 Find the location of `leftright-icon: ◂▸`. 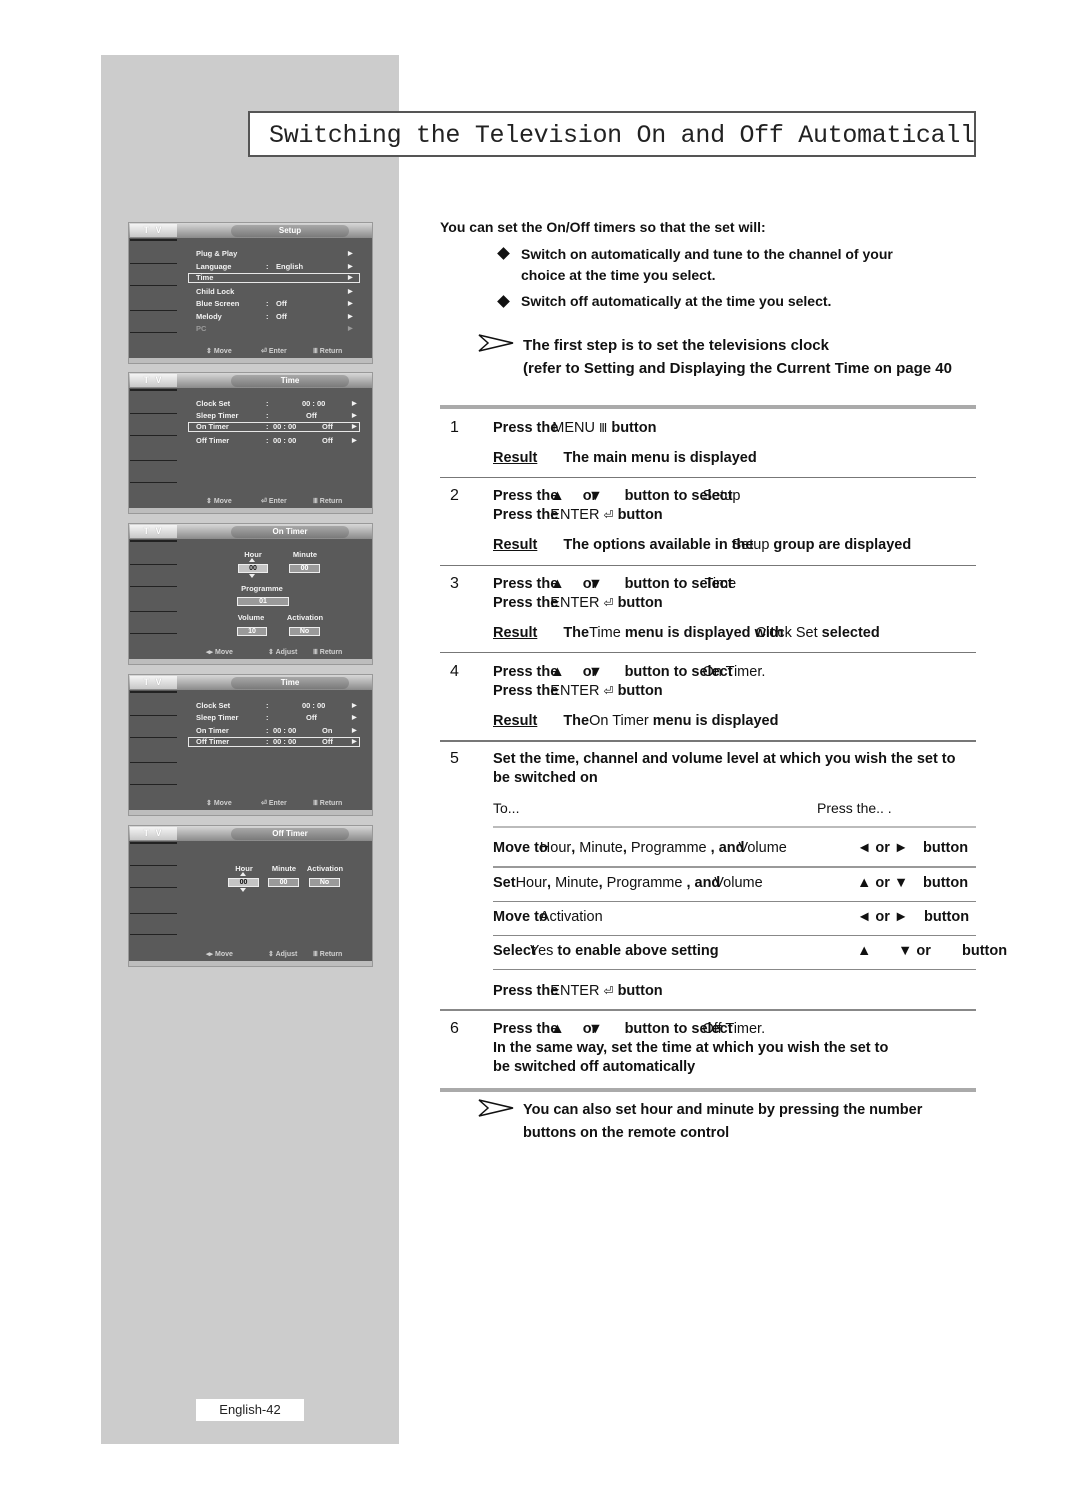

leftright-icon: ◂▸ is located at coordinates (210, 954).